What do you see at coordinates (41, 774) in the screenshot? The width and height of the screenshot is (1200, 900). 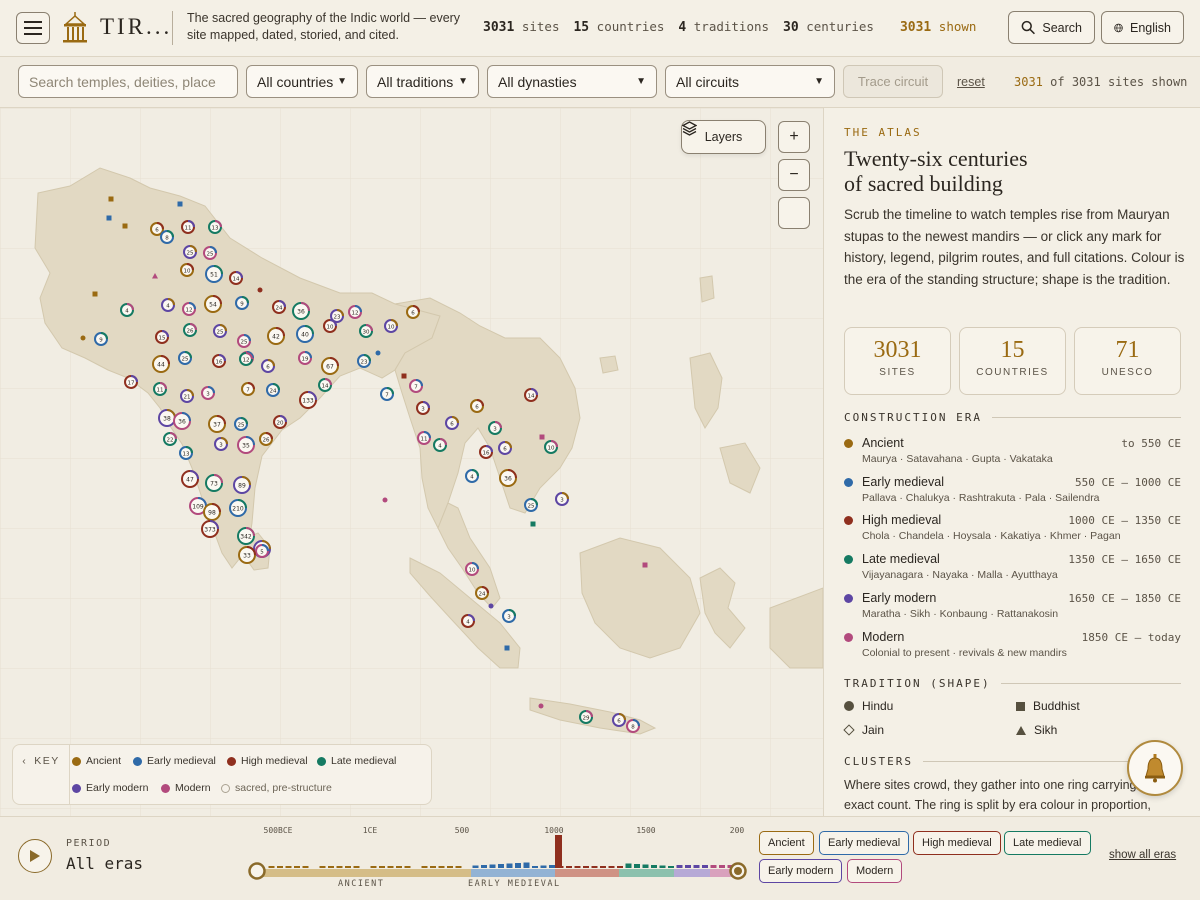 I see `key-toggle: ‹ KEY` at bounding box center [41, 774].